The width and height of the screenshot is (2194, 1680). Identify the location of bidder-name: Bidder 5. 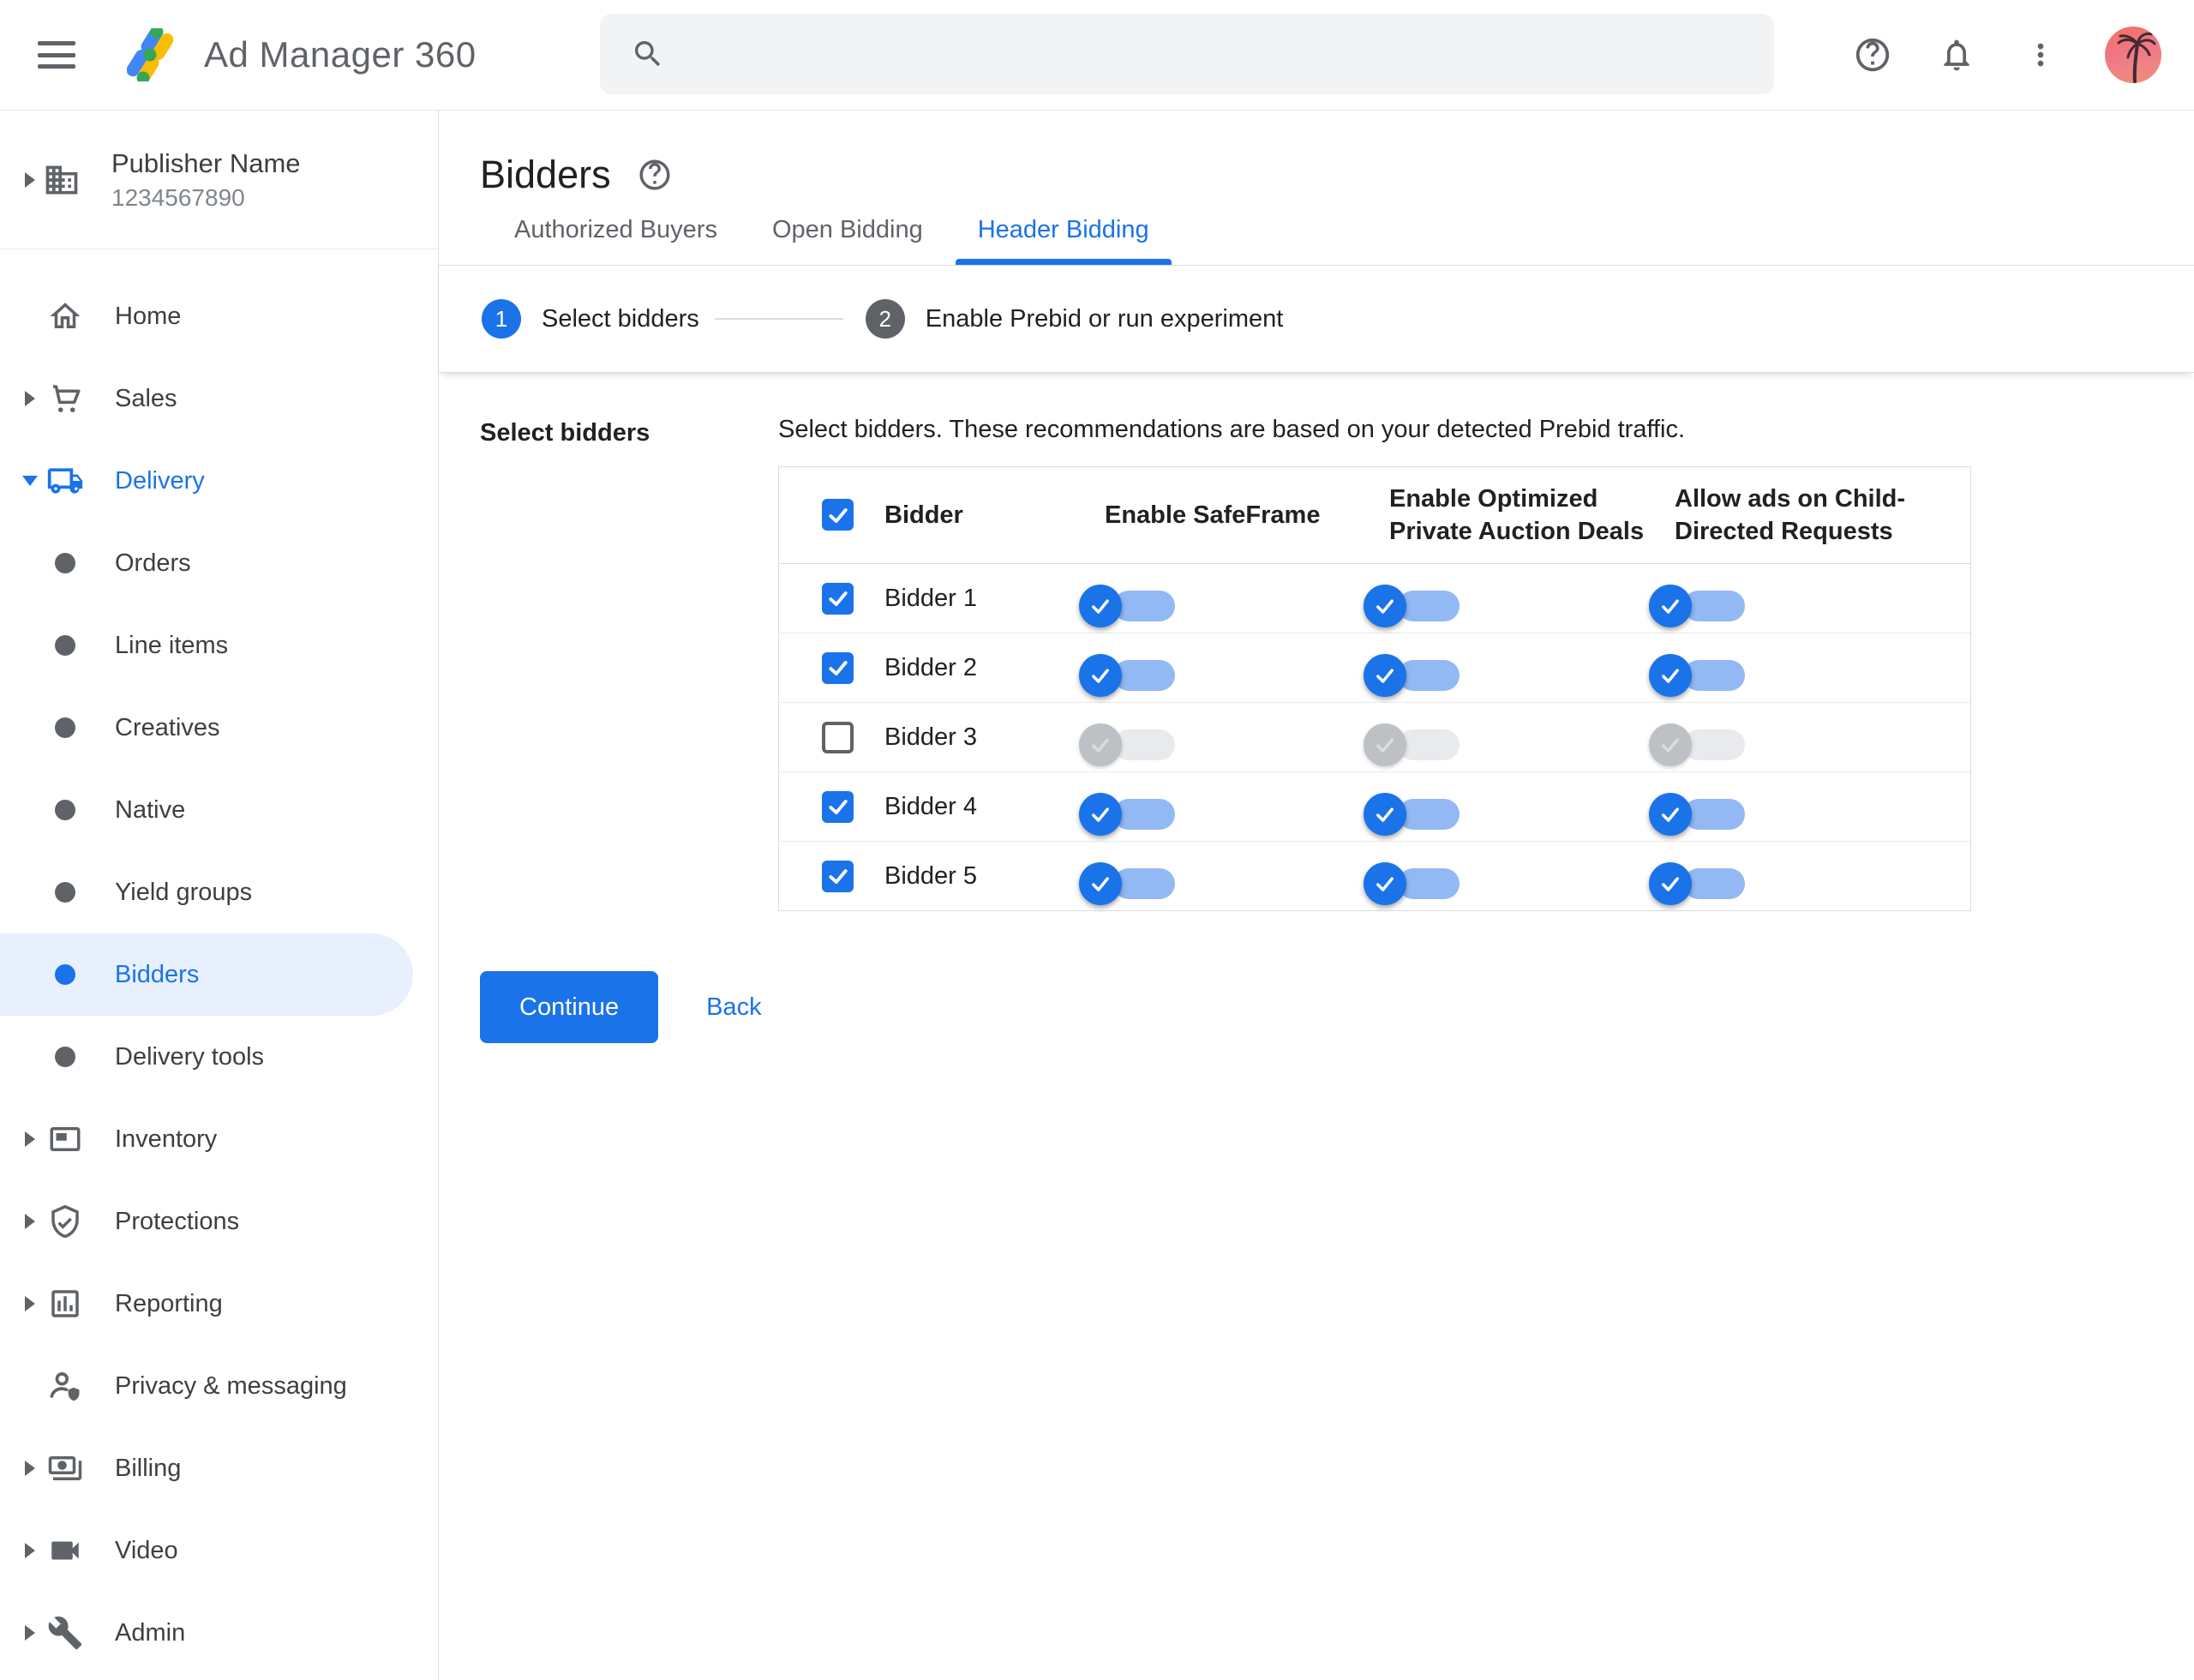
(931, 875).